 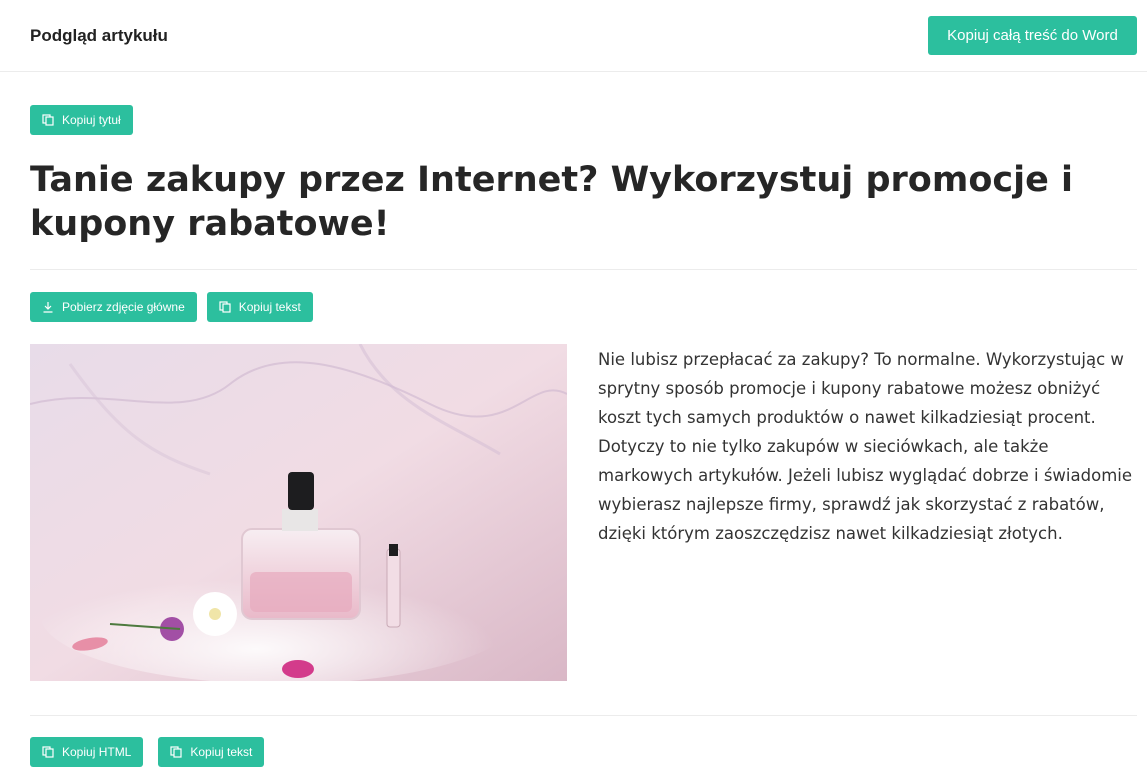 I want to click on page-title: Podgląd artykułu, so click(x=99, y=35).